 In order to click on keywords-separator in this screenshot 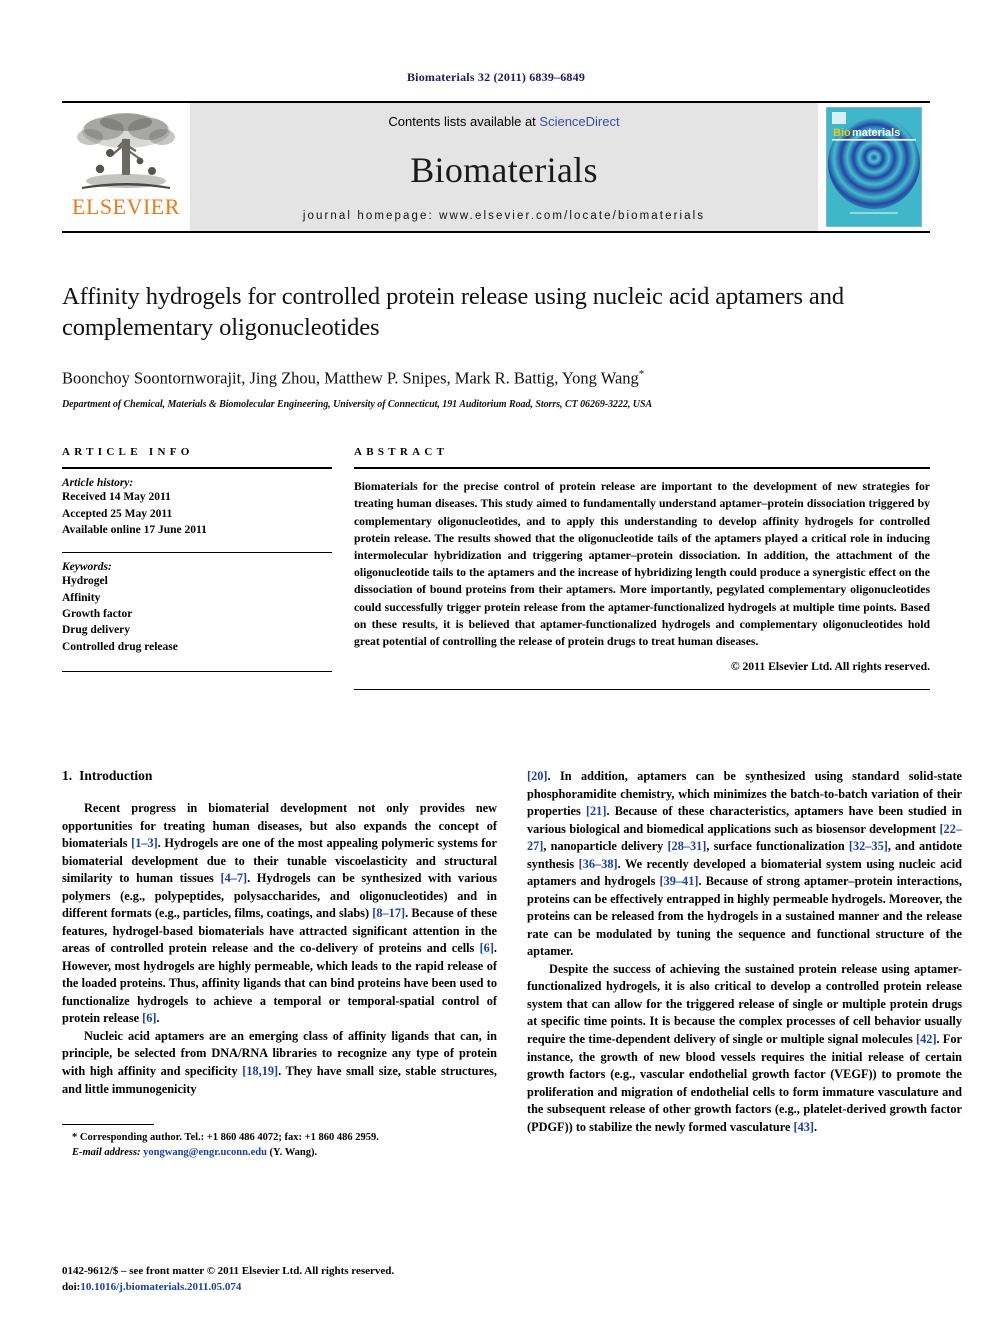, I will do `click(197, 553)`.